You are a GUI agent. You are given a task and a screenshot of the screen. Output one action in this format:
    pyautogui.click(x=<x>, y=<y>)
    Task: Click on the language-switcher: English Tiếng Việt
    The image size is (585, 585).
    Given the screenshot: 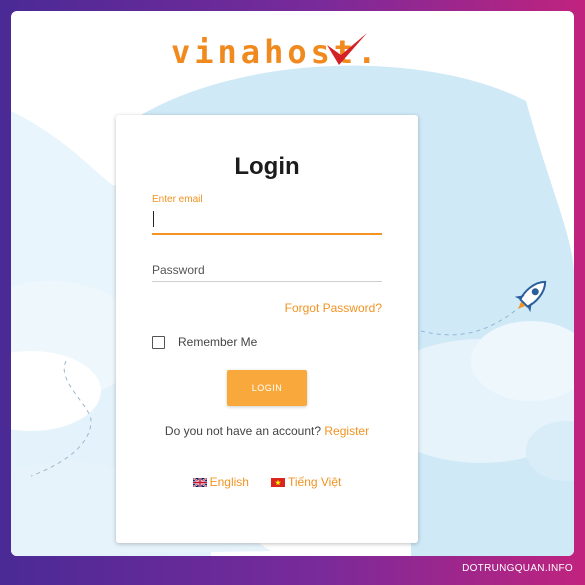 What is the action you would take?
    pyautogui.click(x=267, y=482)
    